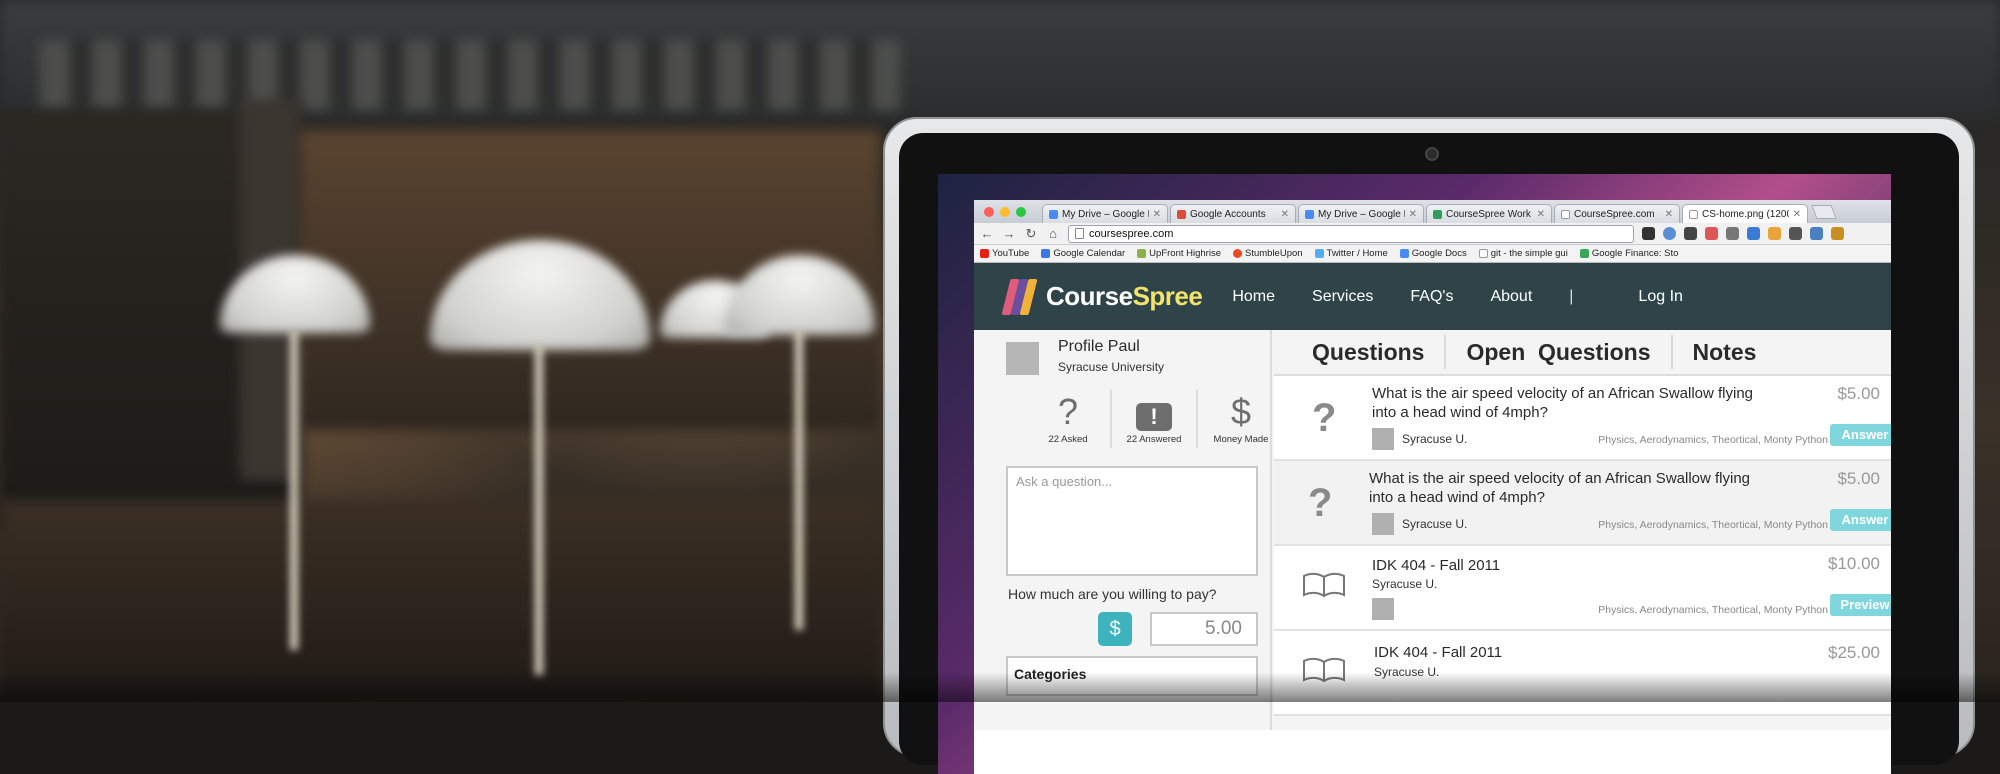 Image resolution: width=2000 pixels, height=774 pixels. Describe the element at coordinates (1021, 212) in the screenshot. I see `zoom-window-icon` at that location.